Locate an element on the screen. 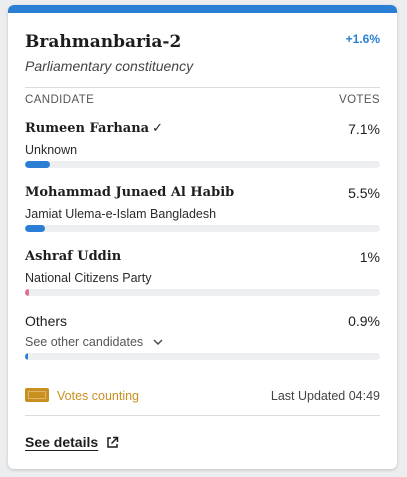  candidate-vote-share: 7.1% is located at coordinates (364, 129).